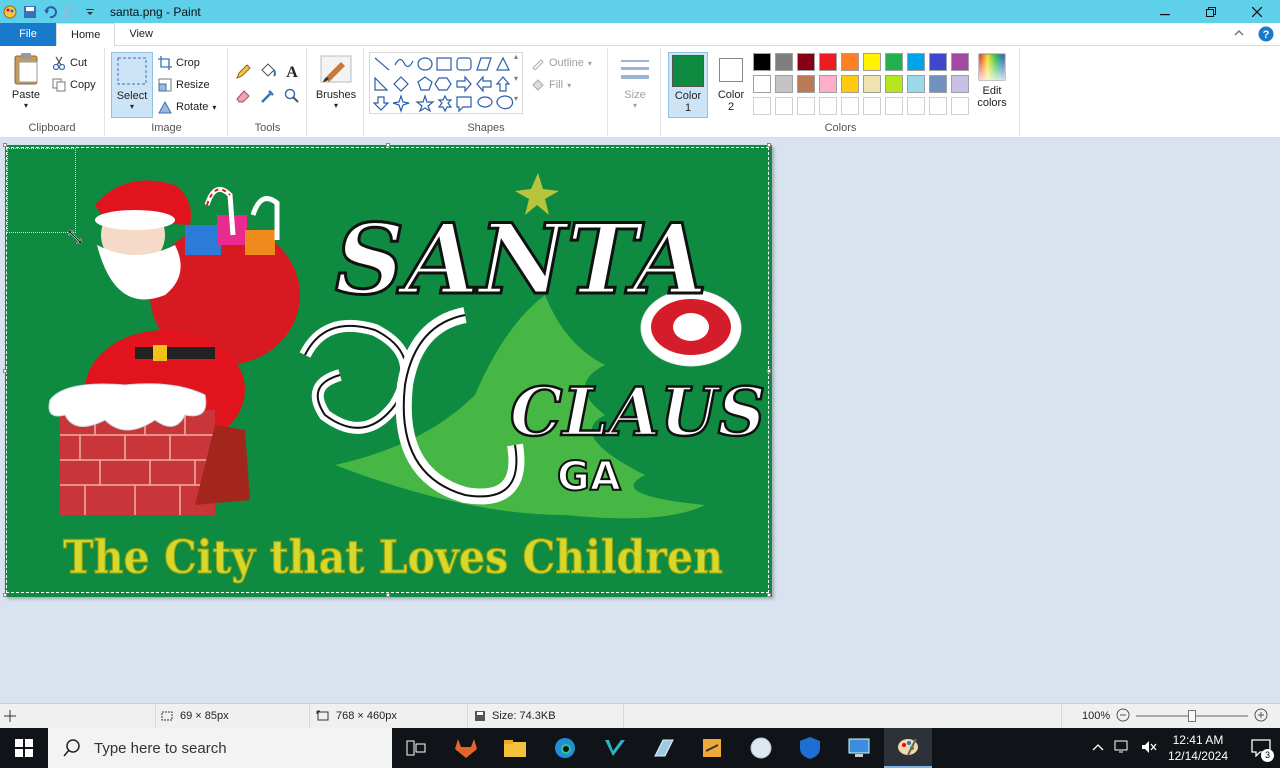 Image resolution: width=1280 pixels, height=768 pixels. I want to click on notification-center-button: 3, so click(1261, 748).